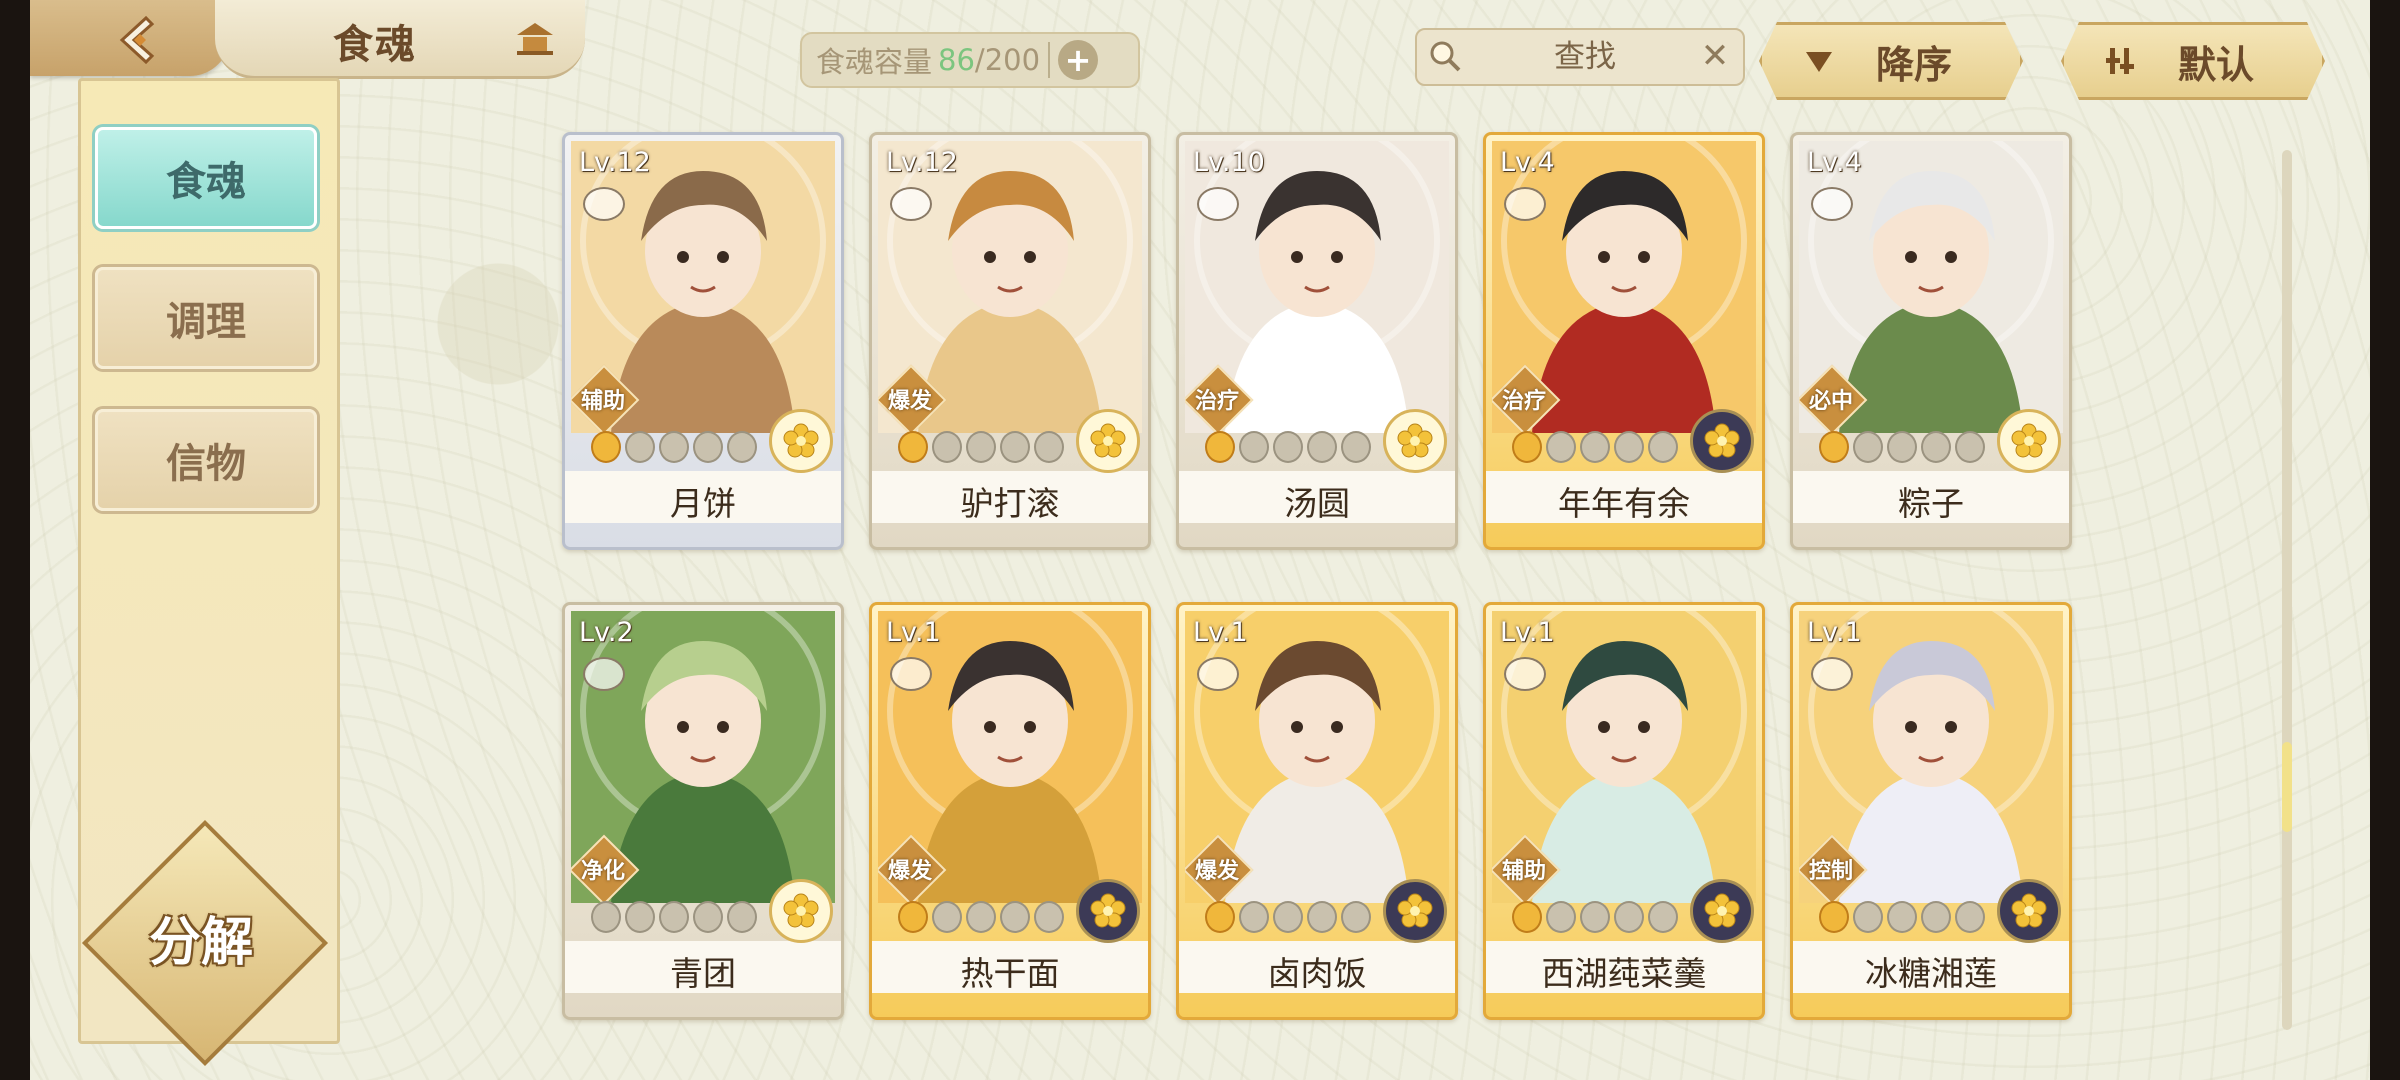  Describe the element at coordinates (535, 39) in the screenshot. I see `home-button` at that location.